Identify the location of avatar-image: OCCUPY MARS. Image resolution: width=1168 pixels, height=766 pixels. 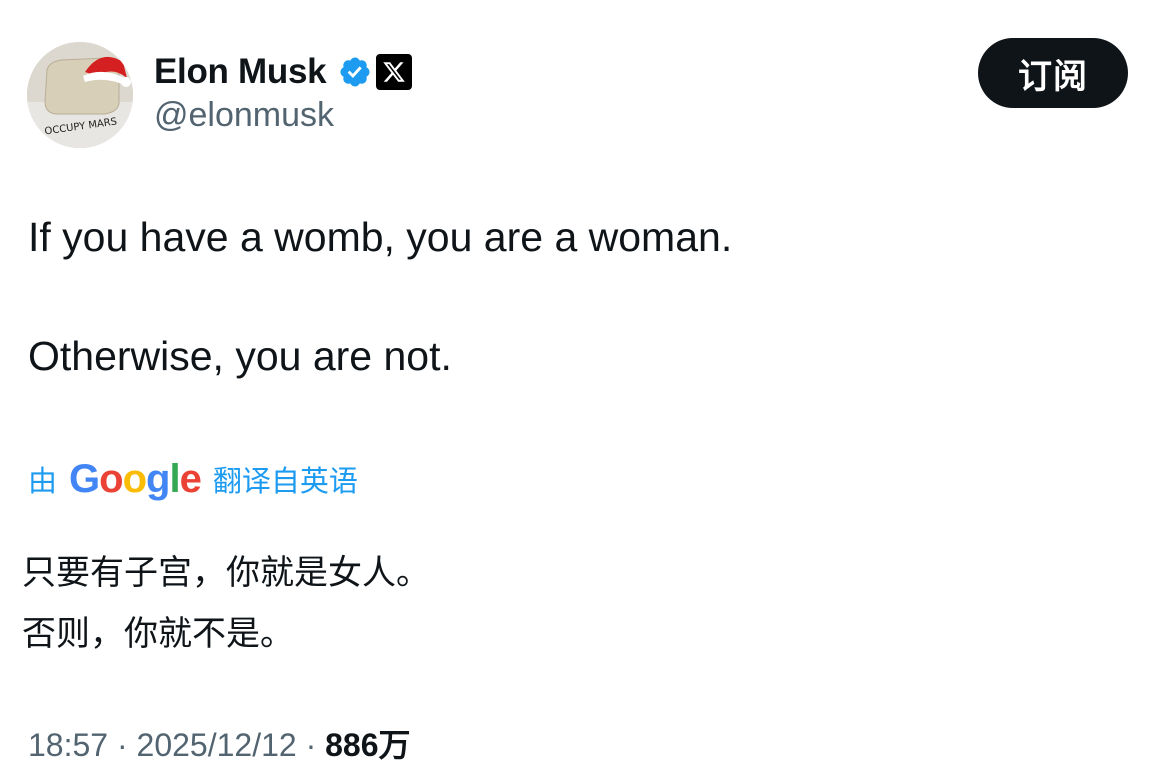
(80, 95).